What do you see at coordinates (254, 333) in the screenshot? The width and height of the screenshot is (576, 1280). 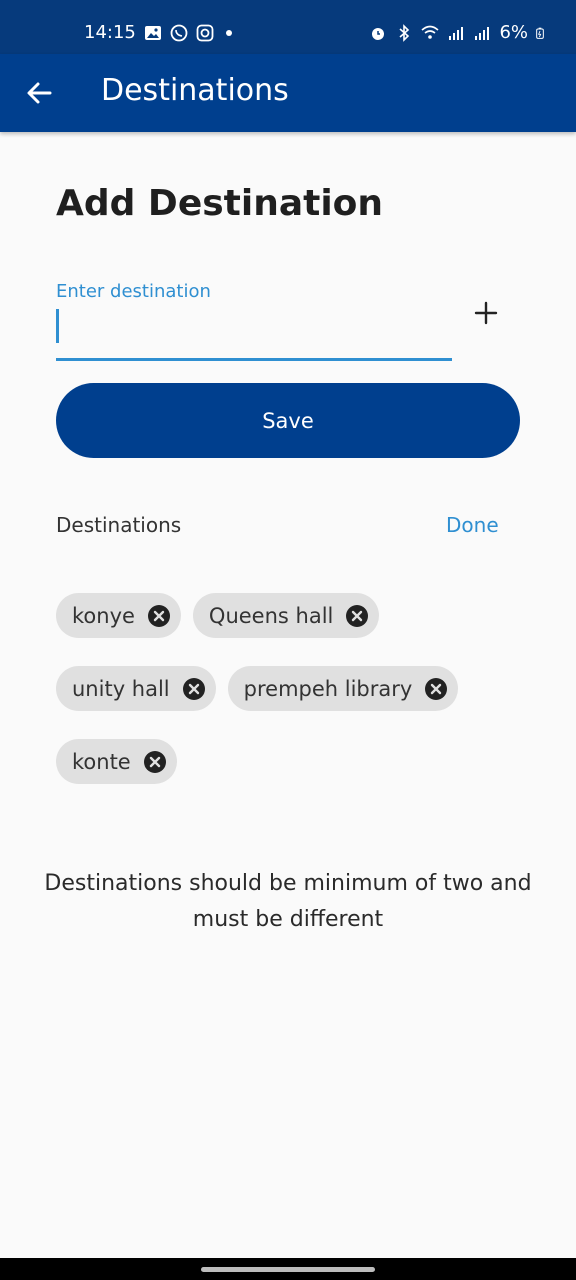 I see `destination-input` at bounding box center [254, 333].